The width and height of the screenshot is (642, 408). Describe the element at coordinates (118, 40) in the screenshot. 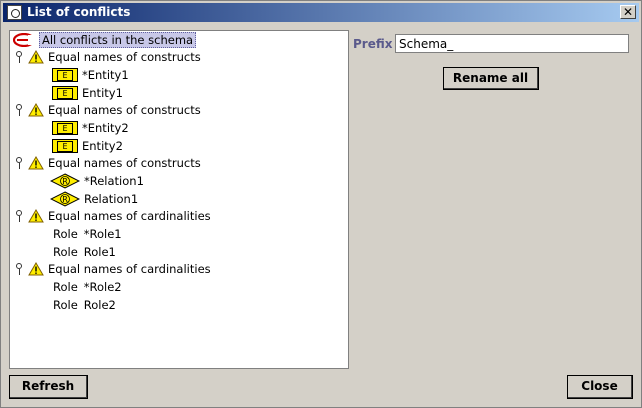

I see `tree-root-label: All conflicts in the schema` at that location.